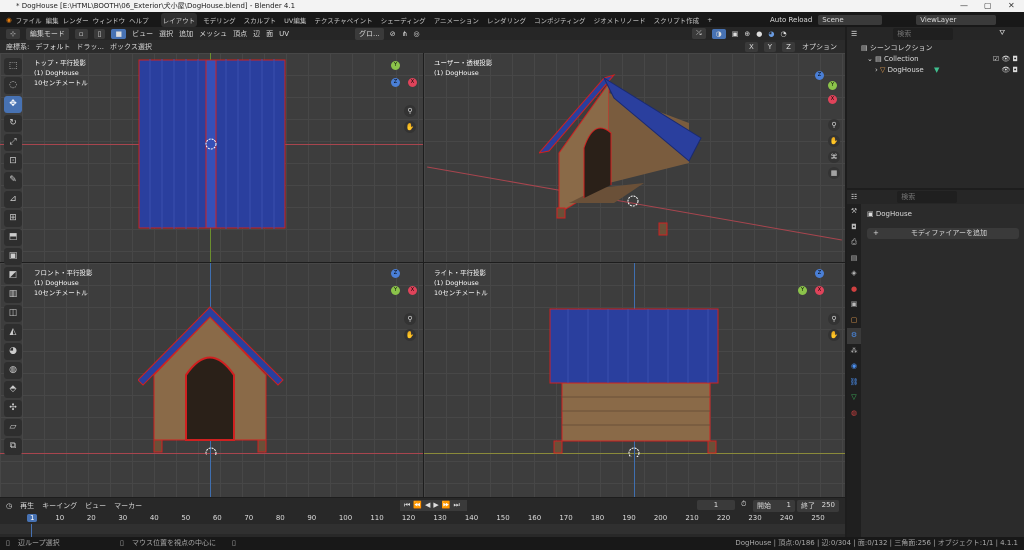  What do you see at coordinates (13, 370) in the screenshot?
I see `smooth-tool-icon: ◍` at bounding box center [13, 370].